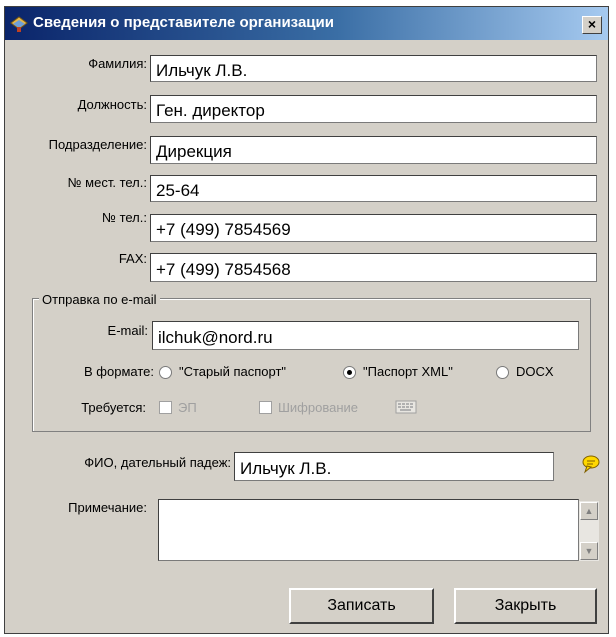 The image size is (616, 637). What do you see at coordinates (107, 182) in the screenshot?
I see `local-phone-label: № мест. тел.:` at bounding box center [107, 182].